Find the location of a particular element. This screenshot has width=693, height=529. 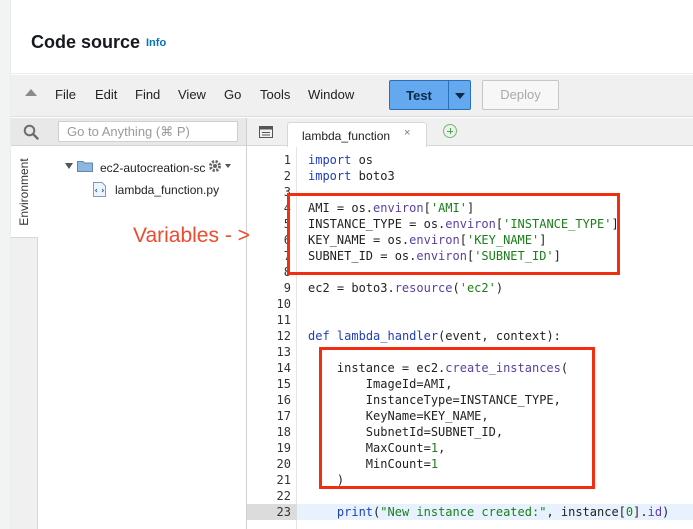

line-number: 12 is located at coordinates (283, 336).